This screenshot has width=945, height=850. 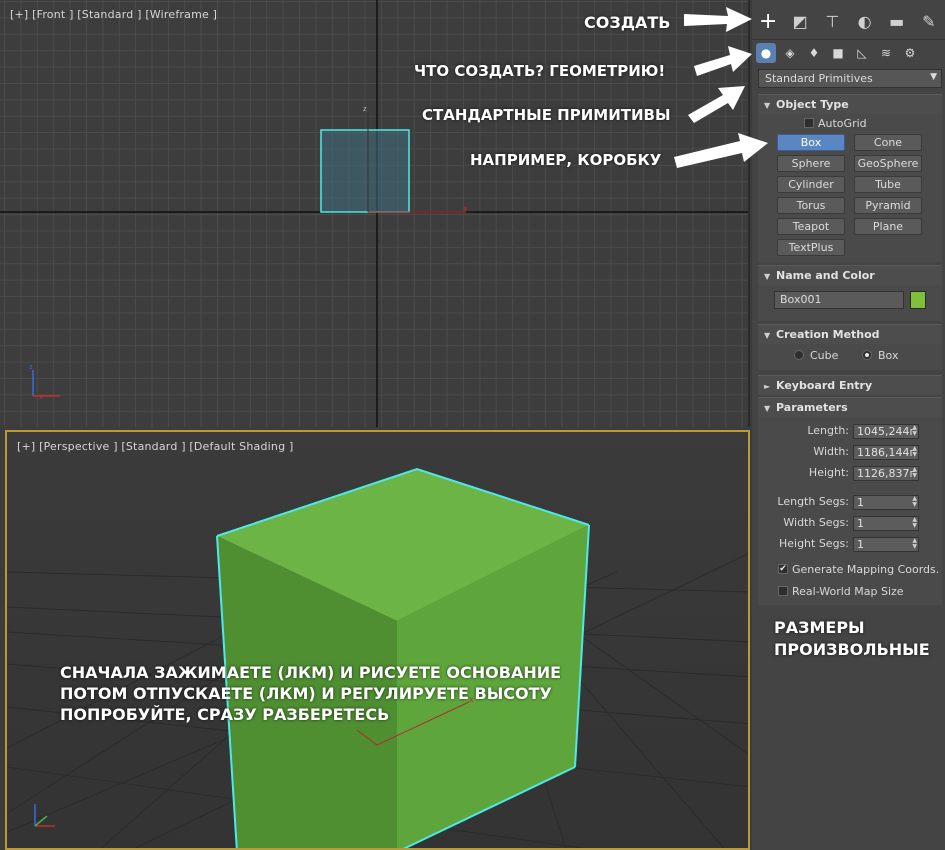 I want to click on length-spinner: 1045,244г ▲ ▼, so click(x=886, y=431).